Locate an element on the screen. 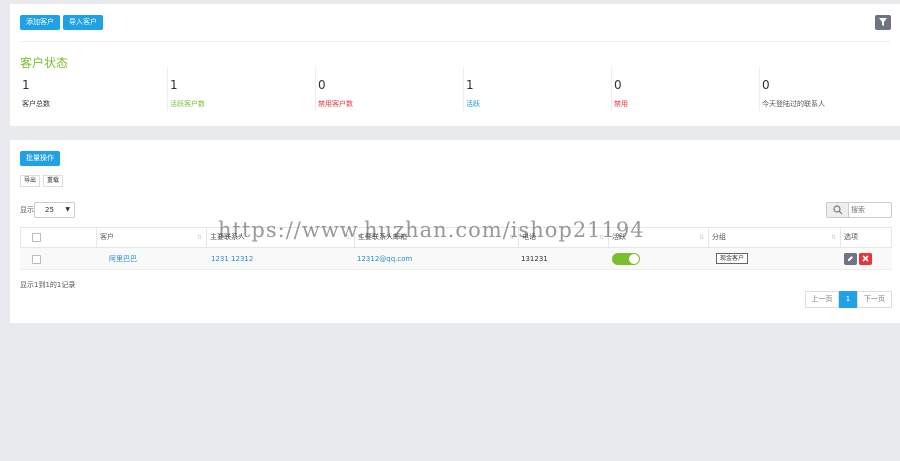  search-input is located at coordinates (870, 210).